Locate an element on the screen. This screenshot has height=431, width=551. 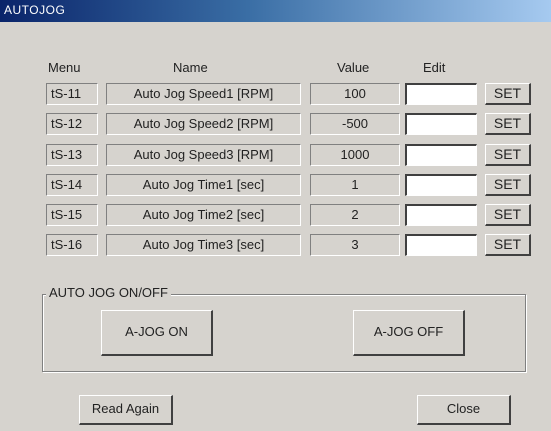
parameter-name: Auto Jog Speed3 [RPM] is located at coordinates (203, 155).